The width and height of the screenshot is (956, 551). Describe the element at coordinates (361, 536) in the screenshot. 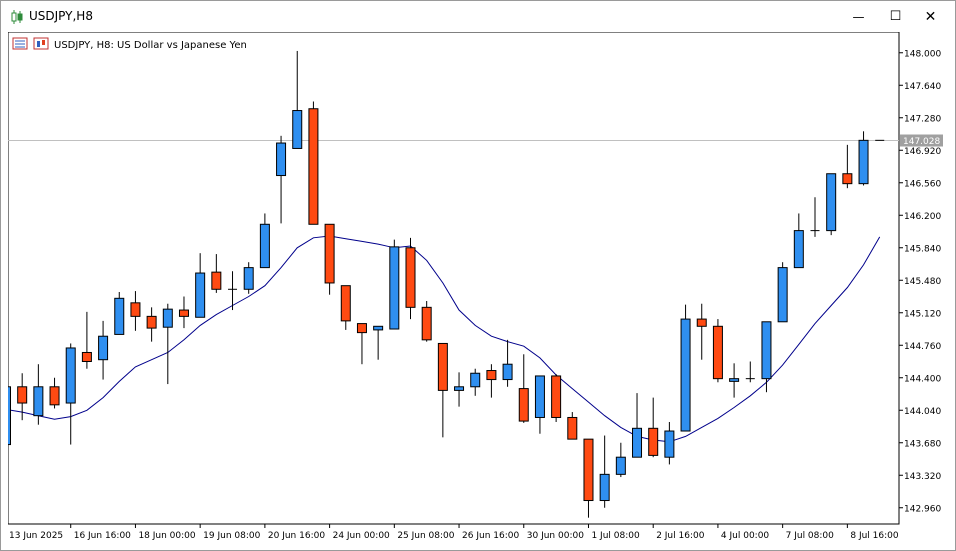

I see `x-tick-label: 24 Jun 00:00` at that location.